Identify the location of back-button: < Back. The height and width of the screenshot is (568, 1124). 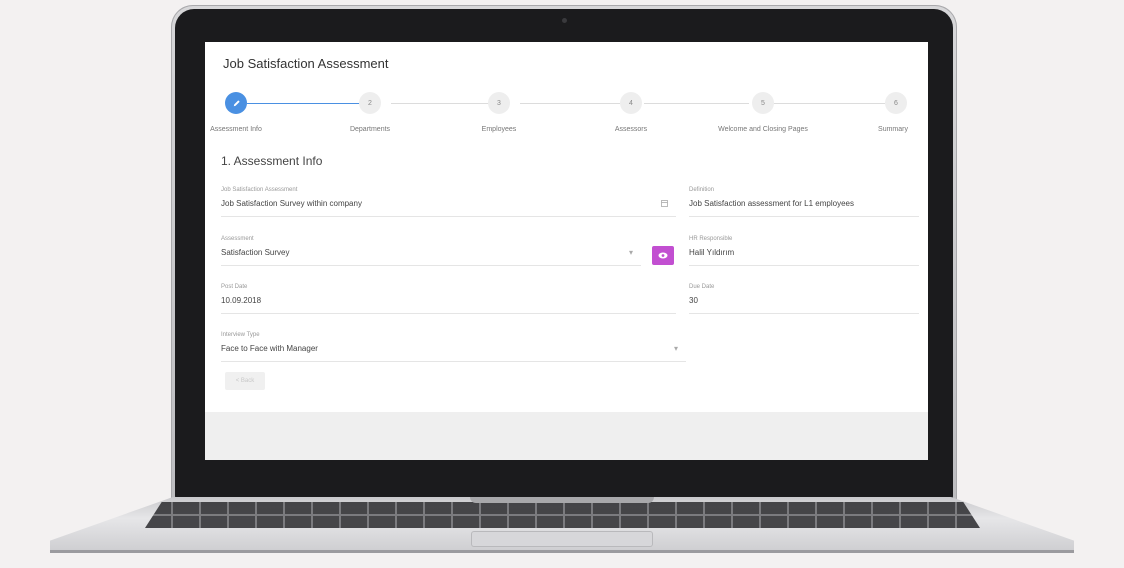
(245, 381).